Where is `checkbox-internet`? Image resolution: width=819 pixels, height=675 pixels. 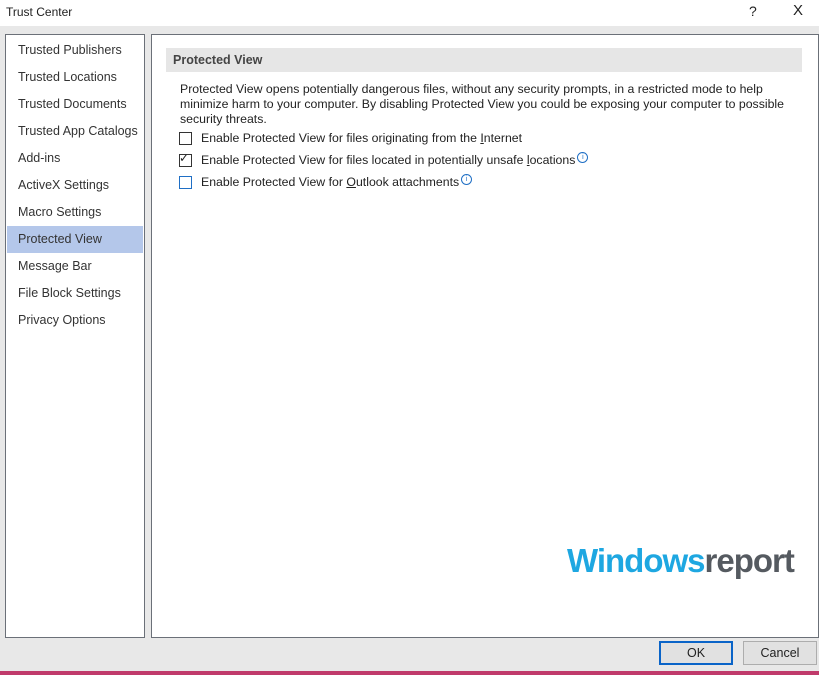
checkbox-internet is located at coordinates (185, 138).